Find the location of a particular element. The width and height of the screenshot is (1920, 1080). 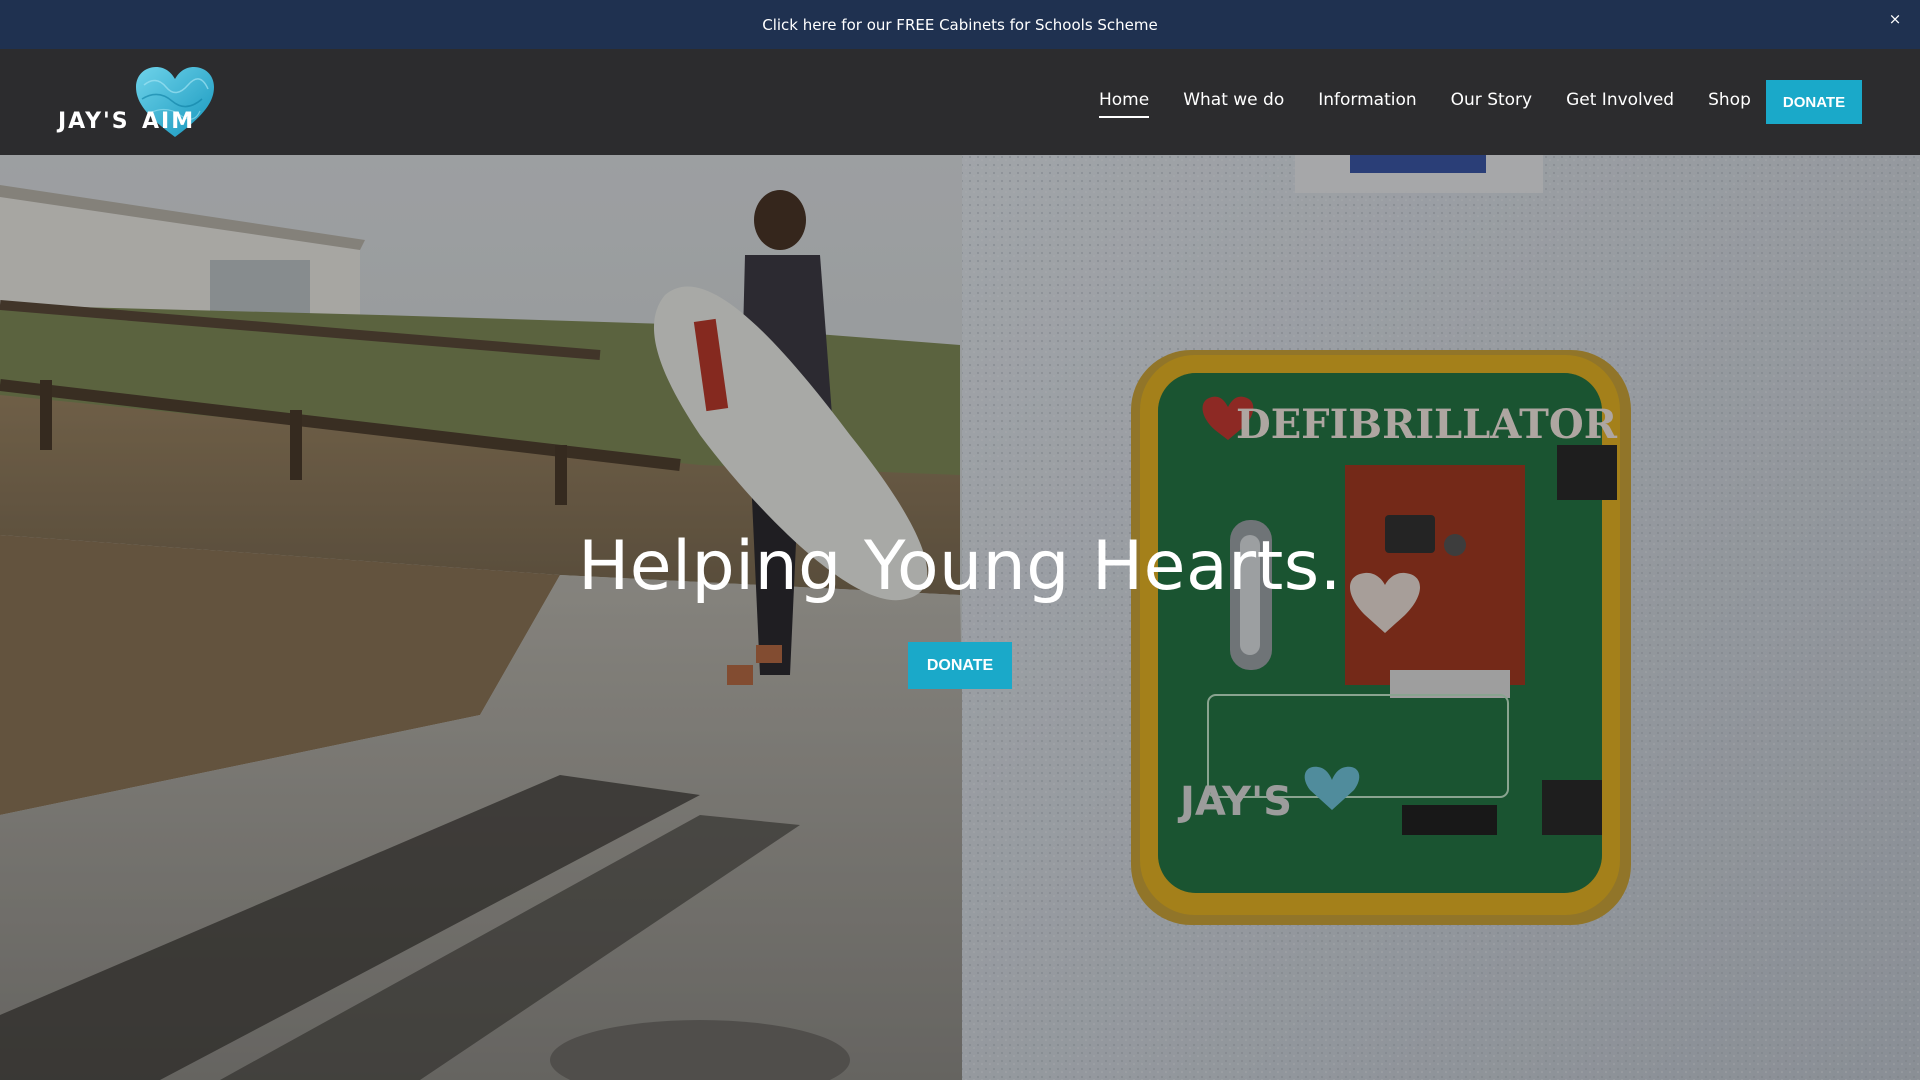

header-donate-button: DONATE is located at coordinates (1814, 102).